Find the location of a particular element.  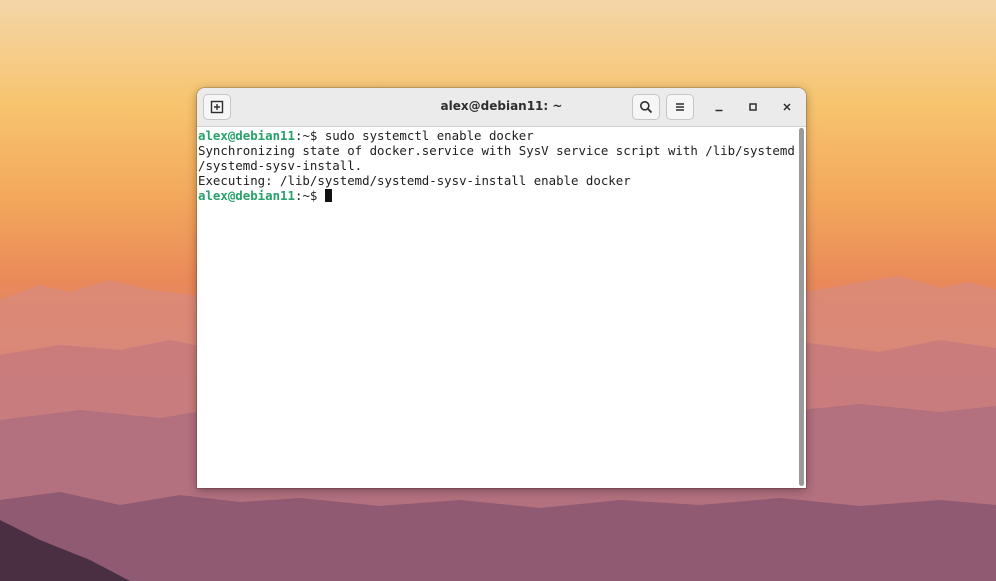

new-tab-icon is located at coordinates (217, 107).